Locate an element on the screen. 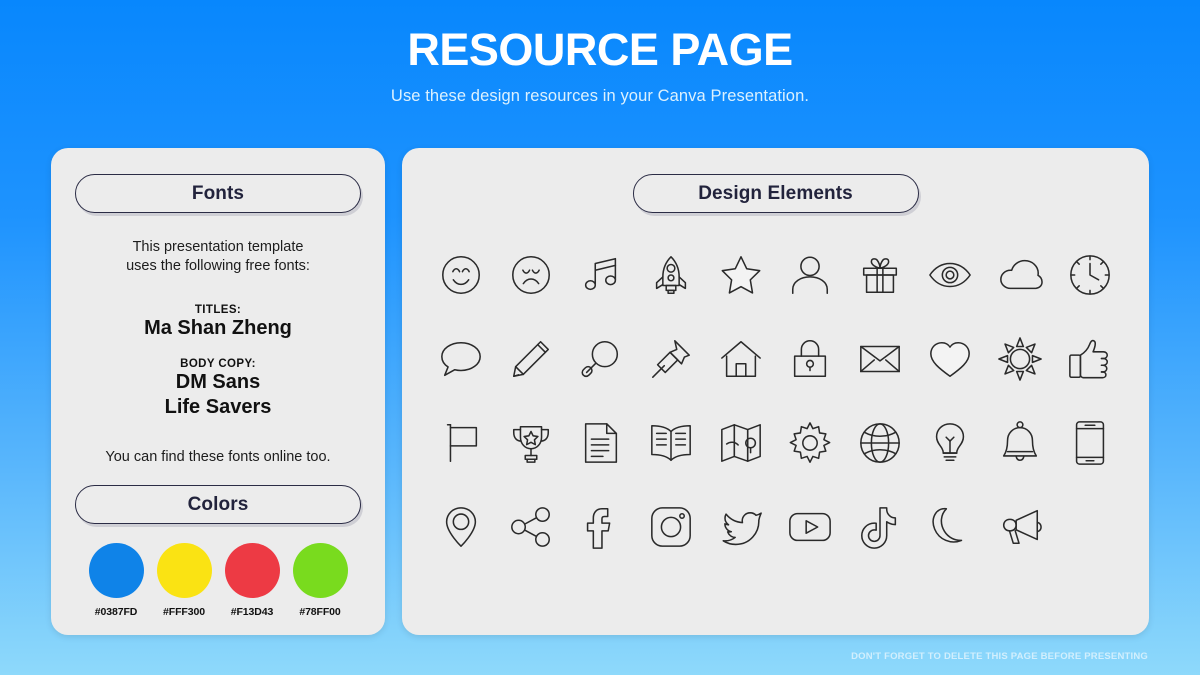 This screenshot has width=1200, height=675. color-swatch-hex-label: #F13D43 is located at coordinates (252, 612).